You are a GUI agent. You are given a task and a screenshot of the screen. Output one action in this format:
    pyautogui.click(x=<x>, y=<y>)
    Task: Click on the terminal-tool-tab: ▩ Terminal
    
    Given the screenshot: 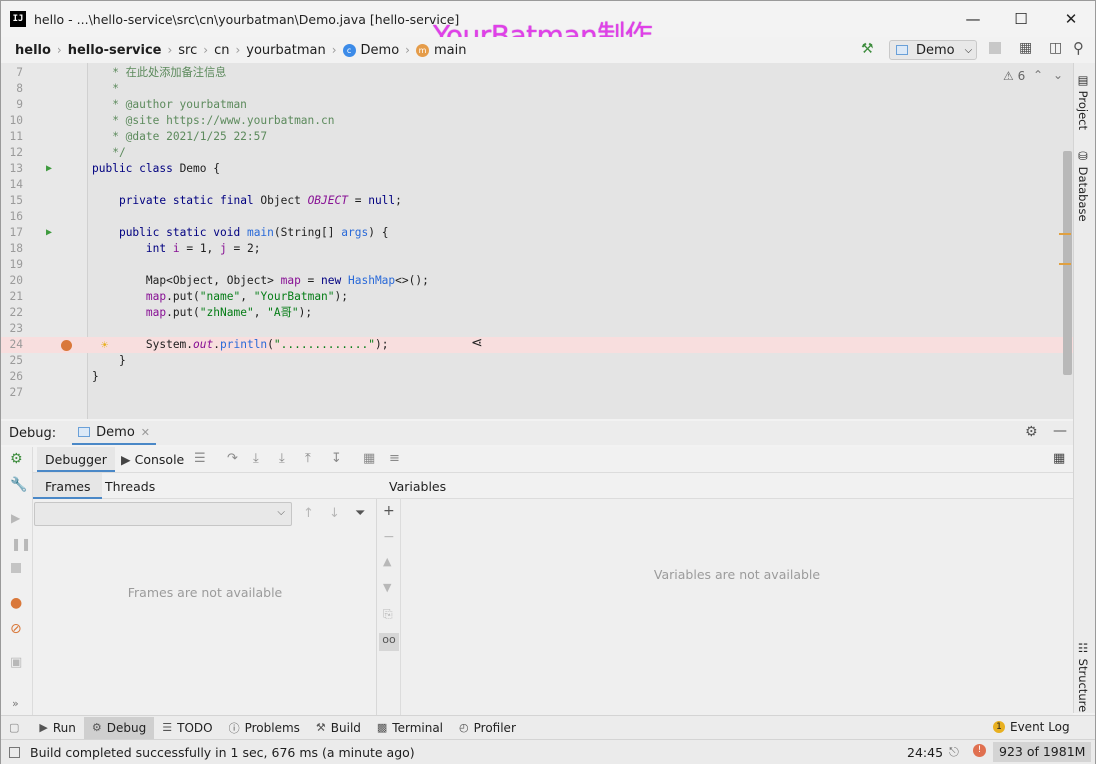 What is the action you would take?
    pyautogui.click(x=410, y=728)
    